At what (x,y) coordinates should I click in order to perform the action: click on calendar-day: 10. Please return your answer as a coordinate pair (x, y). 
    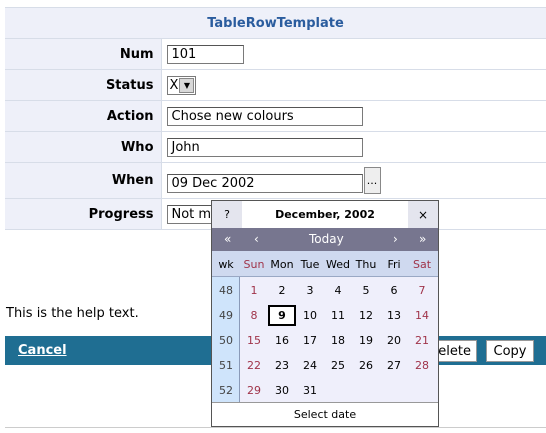
    Looking at the image, I should click on (310, 315).